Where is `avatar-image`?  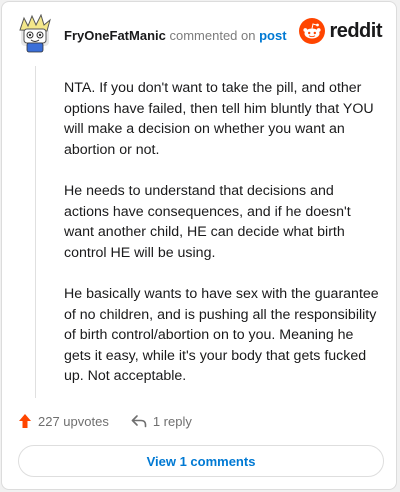
avatar-image is located at coordinates (35, 33).